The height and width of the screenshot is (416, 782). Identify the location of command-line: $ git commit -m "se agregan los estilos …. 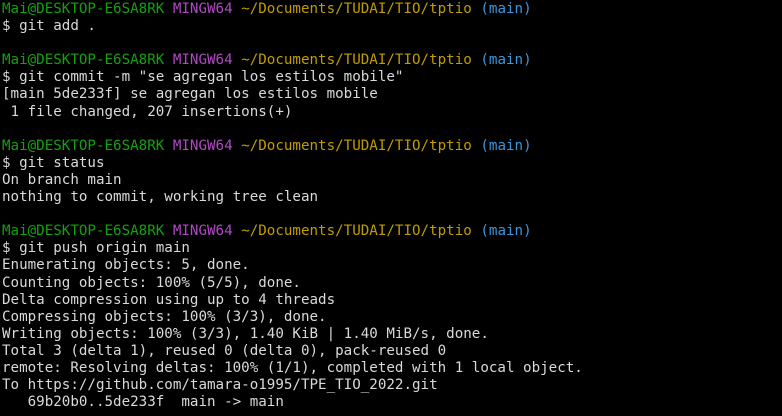
(392, 77).